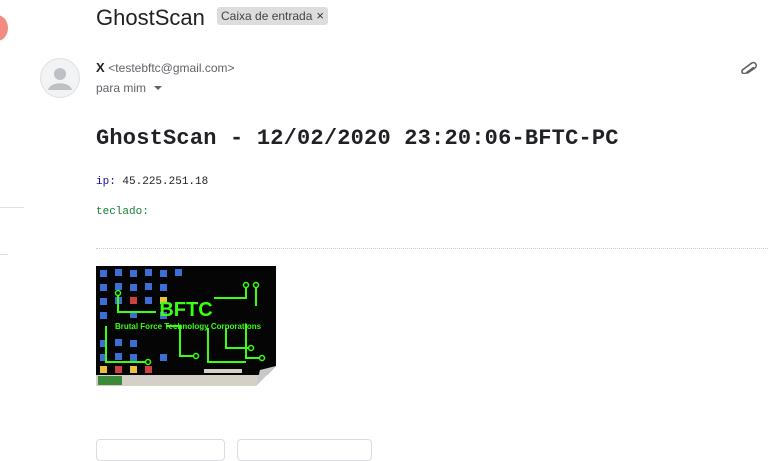 The height and width of the screenshot is (461, 768). Describe the element at coordinates (304, 450) in the screenshot. I see `forward-button` at that location.